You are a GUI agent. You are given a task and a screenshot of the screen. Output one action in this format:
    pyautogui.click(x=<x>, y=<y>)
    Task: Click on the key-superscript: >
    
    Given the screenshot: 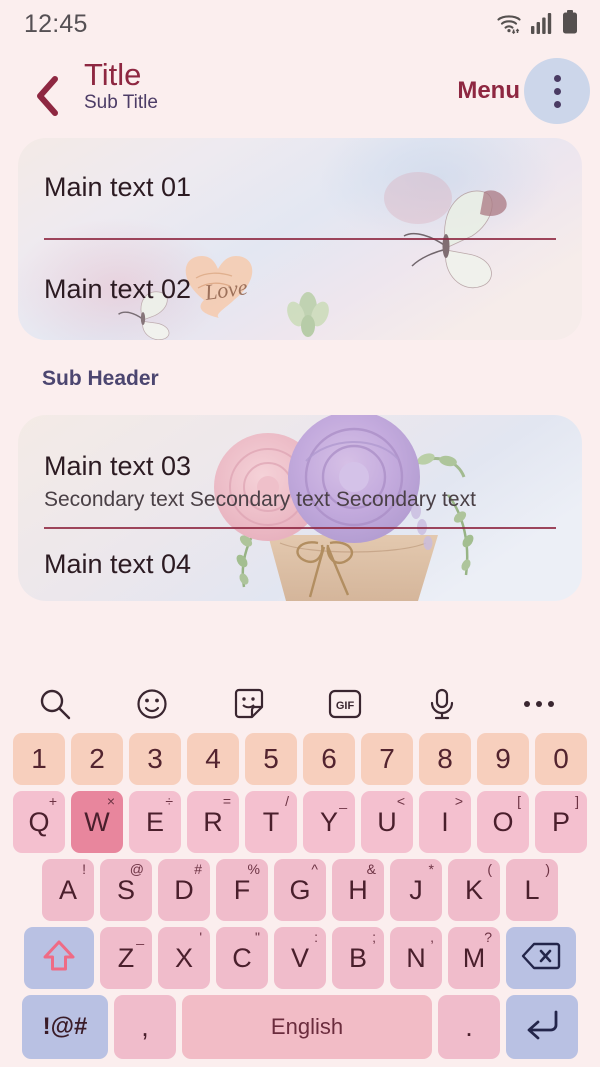 What is the action you would take?
    pyautogui.click(x=458, y=801)
    